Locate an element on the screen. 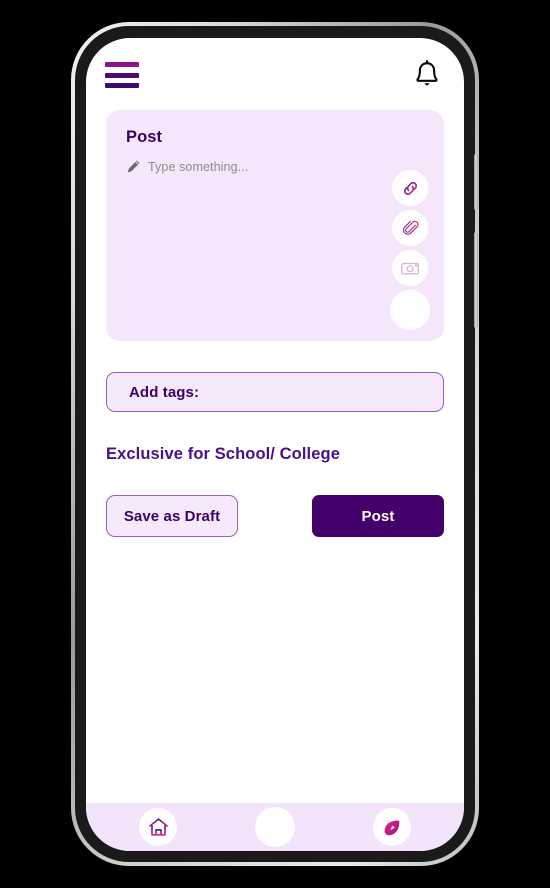  home-icon is located at coordinates (158, 827).